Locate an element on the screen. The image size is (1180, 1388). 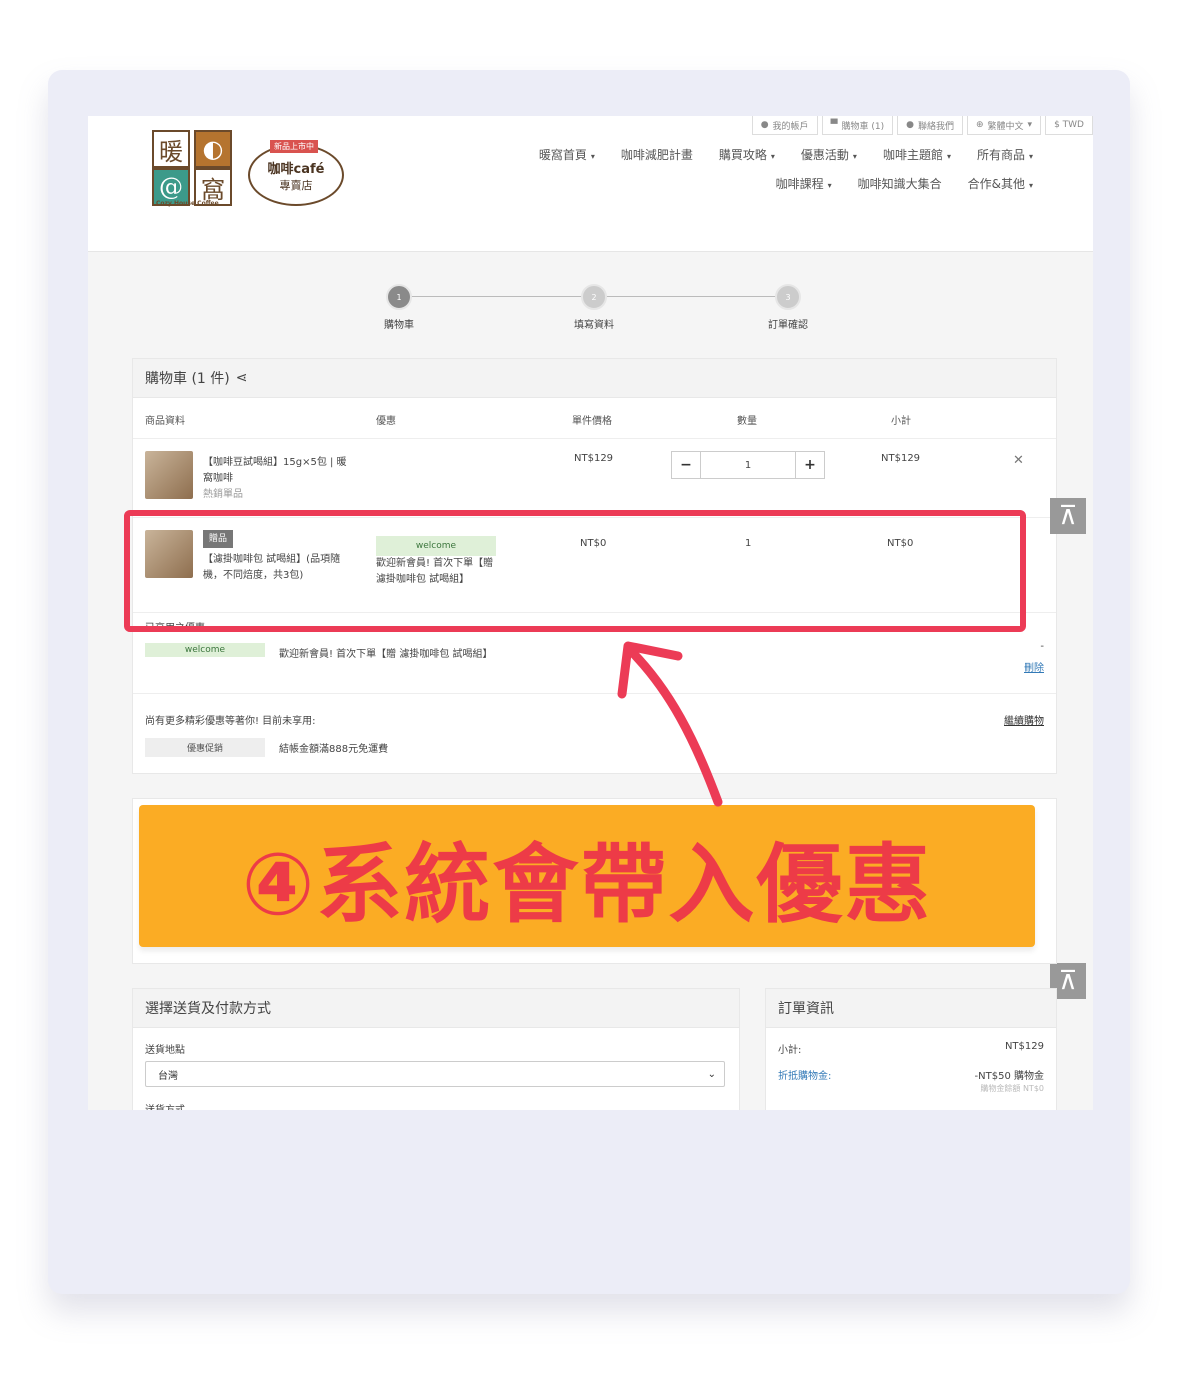
logo-brand-en: Cozy House Coffee is located at coordinates (187, 203).